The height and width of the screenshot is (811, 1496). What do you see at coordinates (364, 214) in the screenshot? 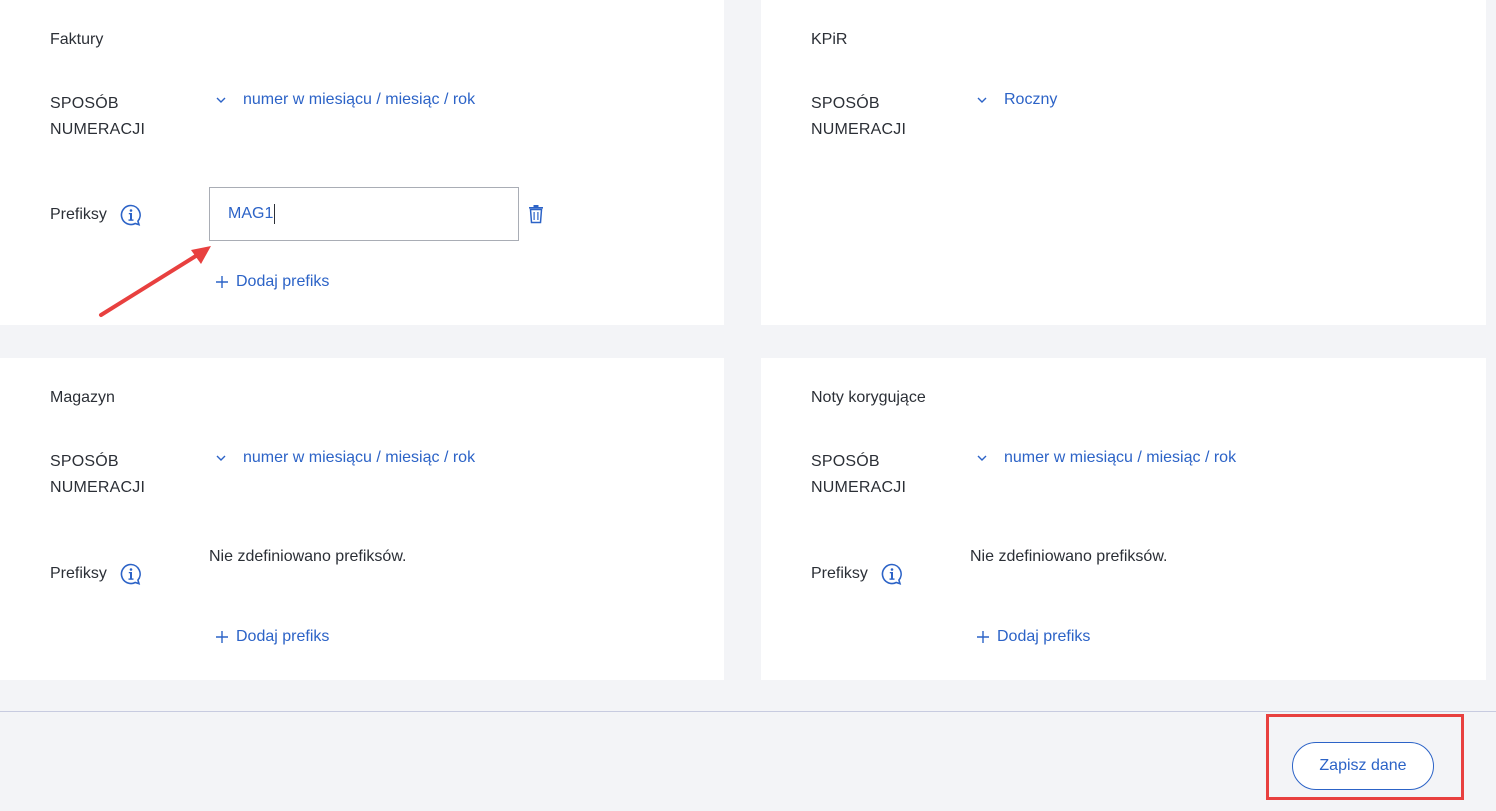
I see `prefix-input: MAG1` at bounding box center [364, 214].